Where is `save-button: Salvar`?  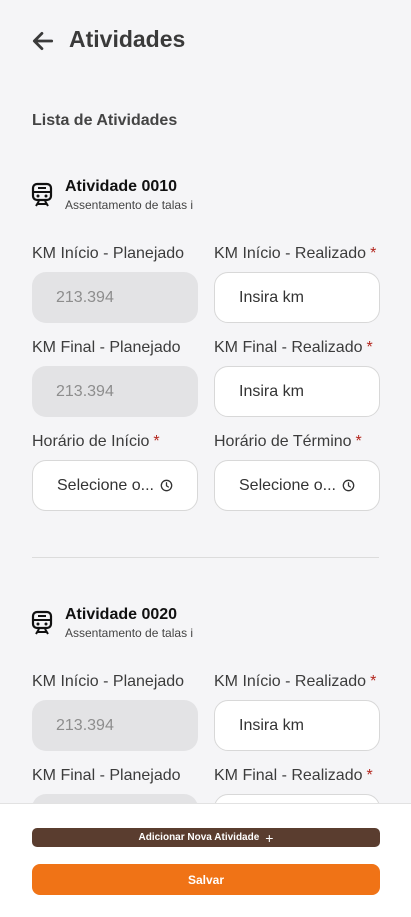
save-button: Salvar is located at coordinates (206, 879).